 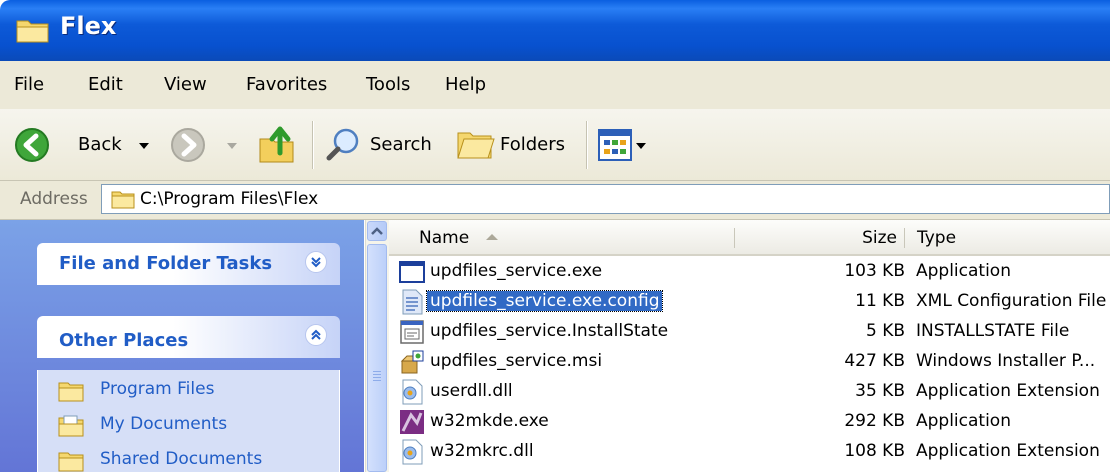 I want to click on address-field: C:\Program Files\Flex, so click(x=605, y=199).